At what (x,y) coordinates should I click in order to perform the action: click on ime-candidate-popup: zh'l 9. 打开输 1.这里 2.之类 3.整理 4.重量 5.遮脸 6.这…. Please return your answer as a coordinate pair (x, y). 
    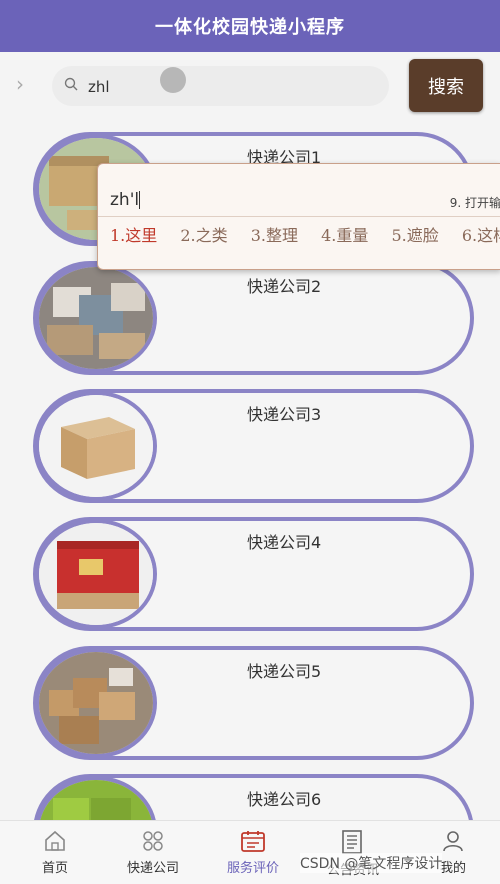
    Looking at the image, I should click on (298, 216).